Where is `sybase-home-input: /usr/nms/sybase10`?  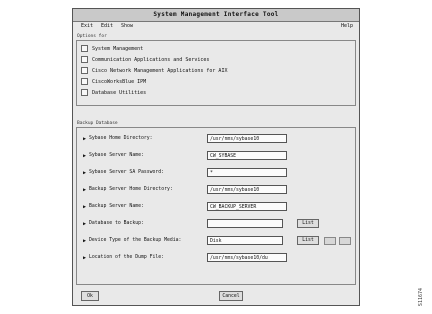 sybase-home-input: /usr/nms/sybase10 is located at coordinates (247, 138).